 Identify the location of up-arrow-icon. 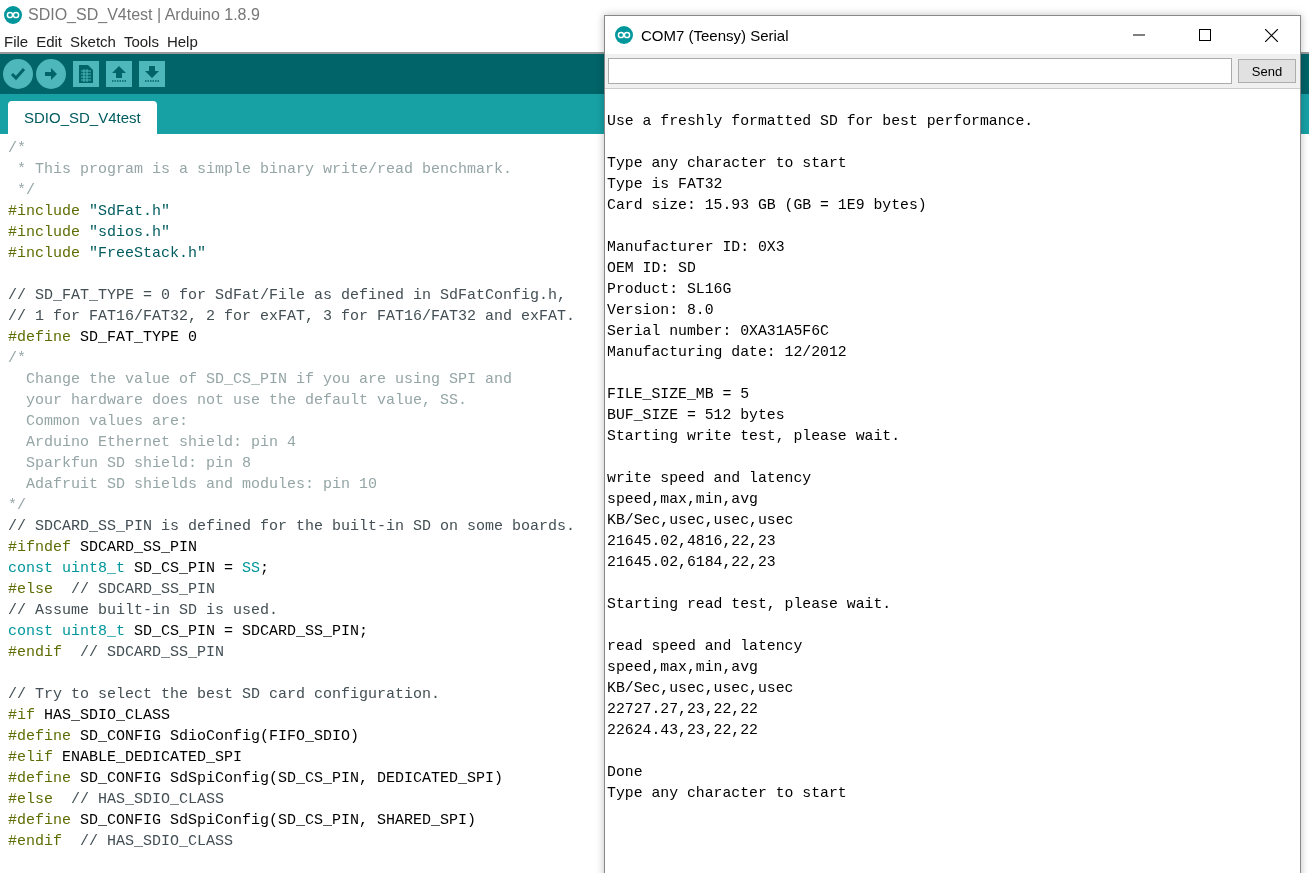
(119, 74).